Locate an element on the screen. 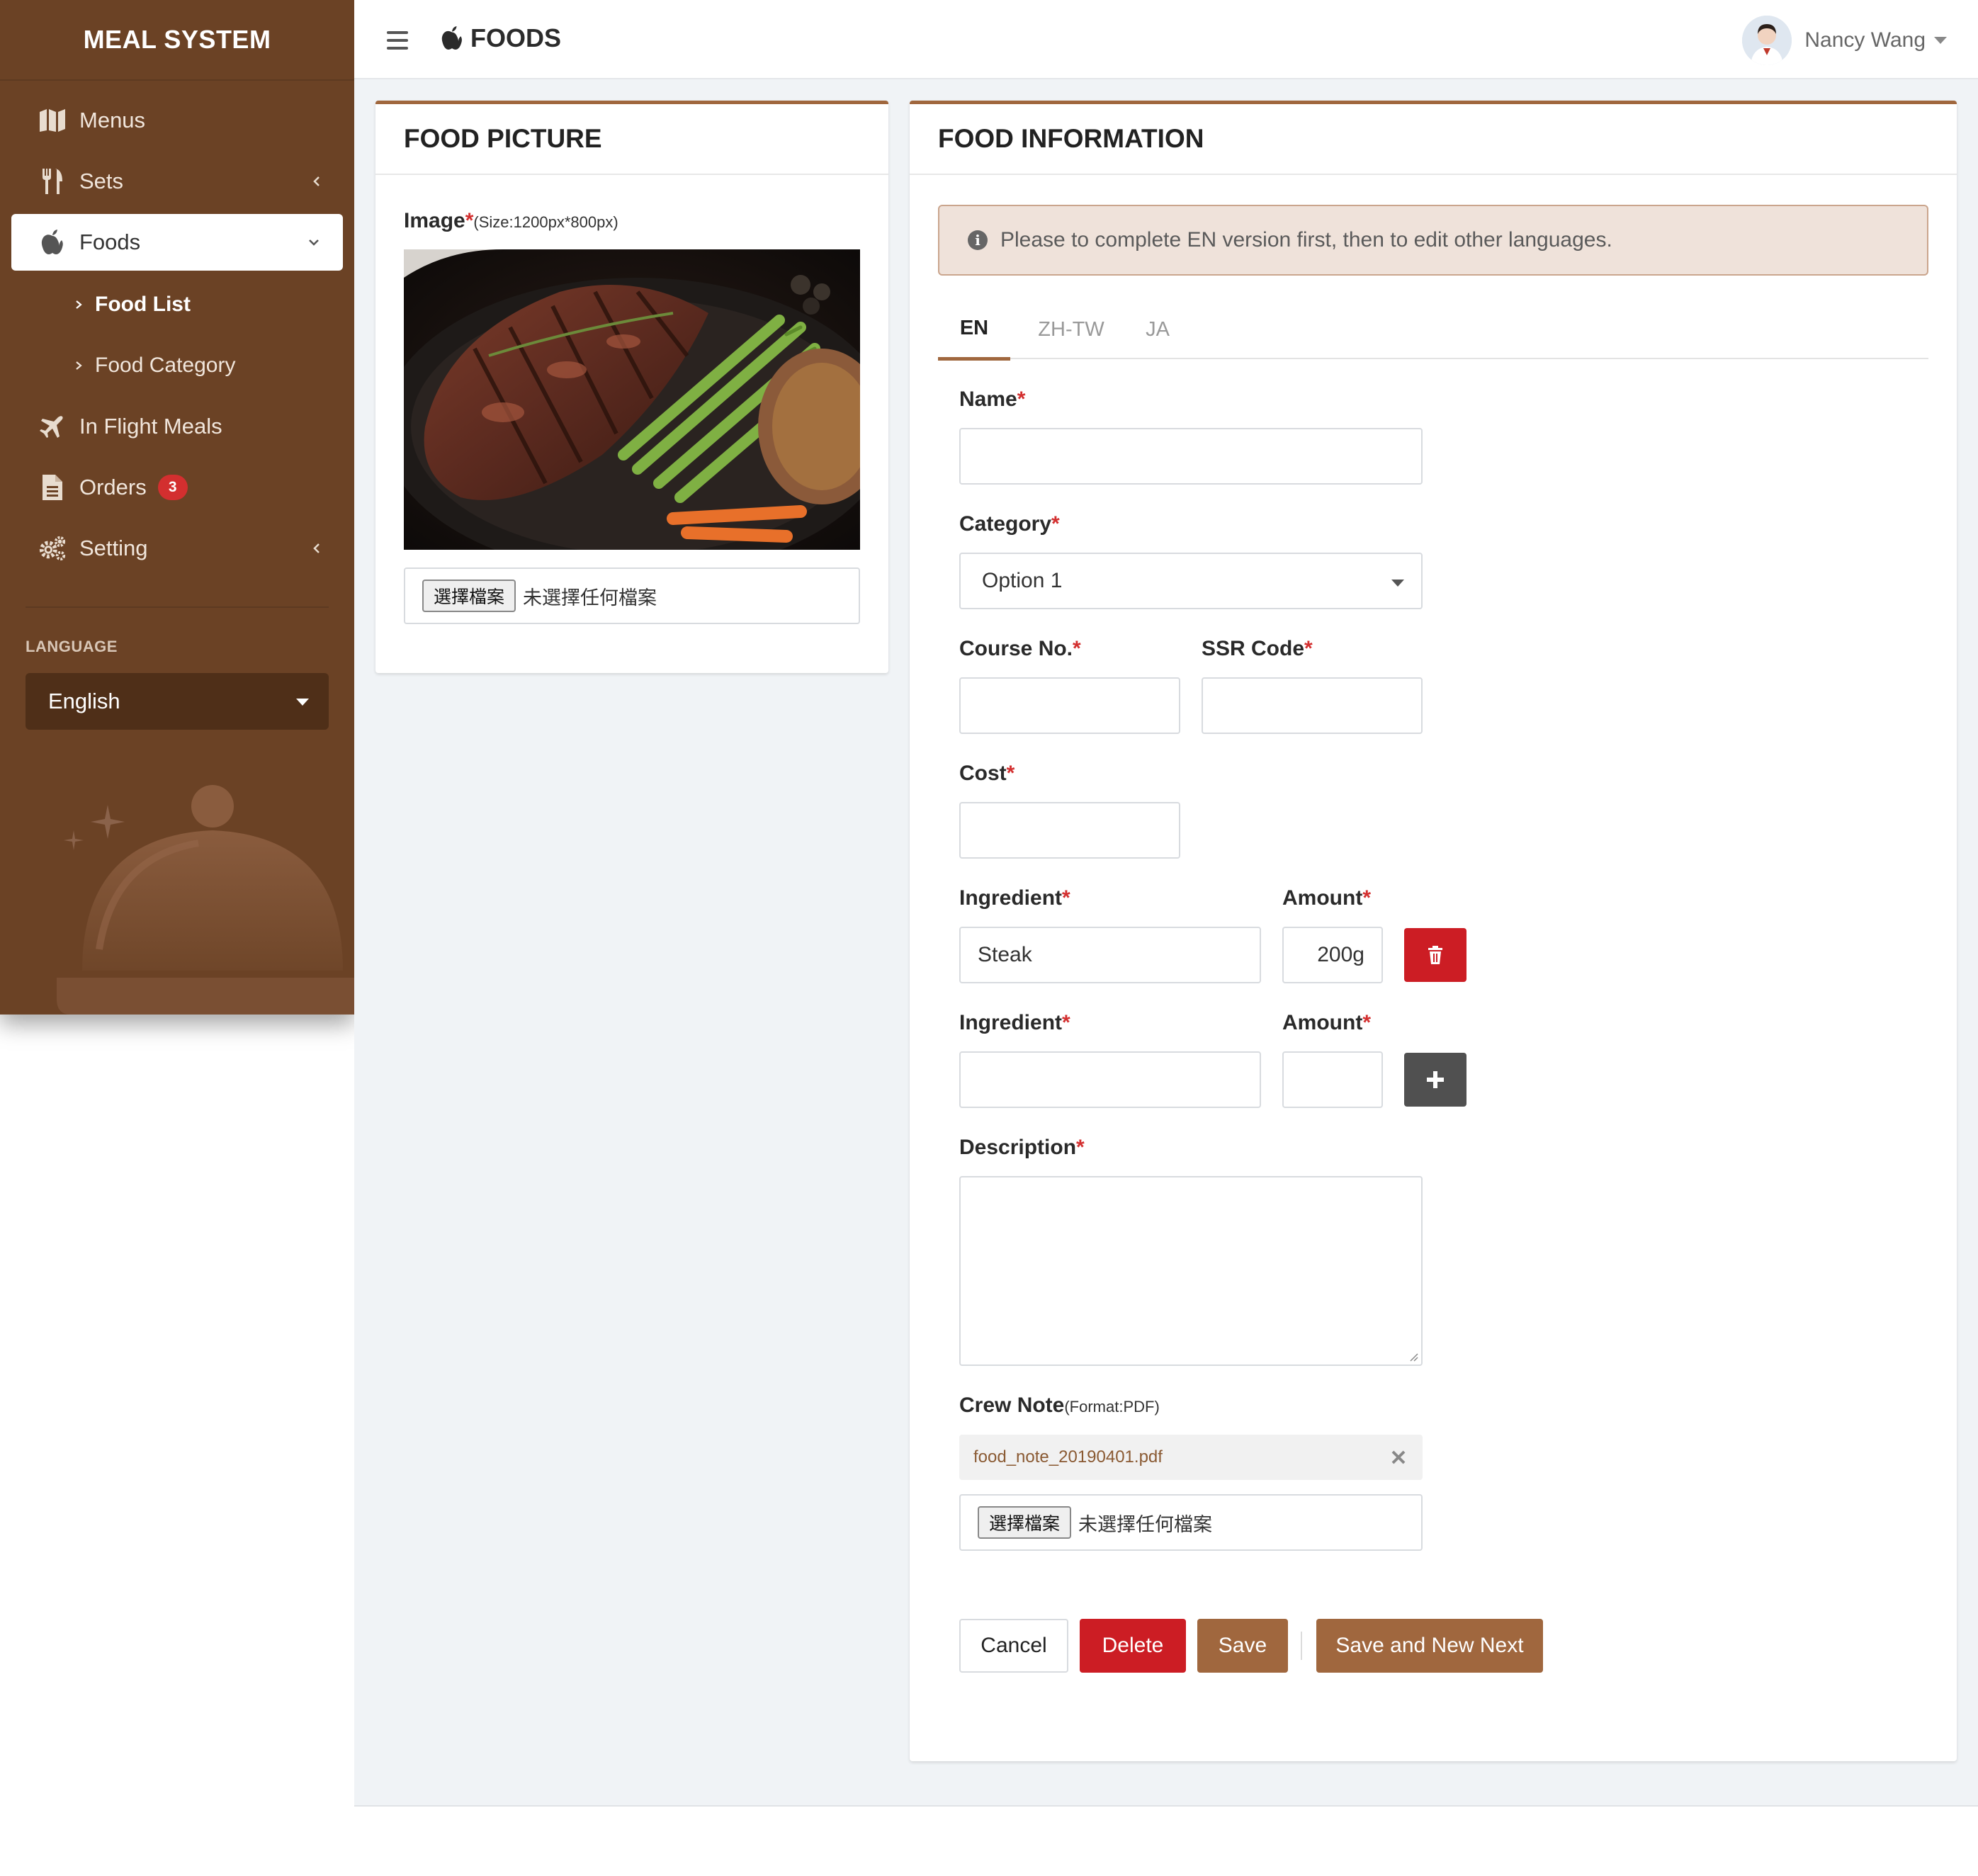  food-image is located at coordinates (632, 400).